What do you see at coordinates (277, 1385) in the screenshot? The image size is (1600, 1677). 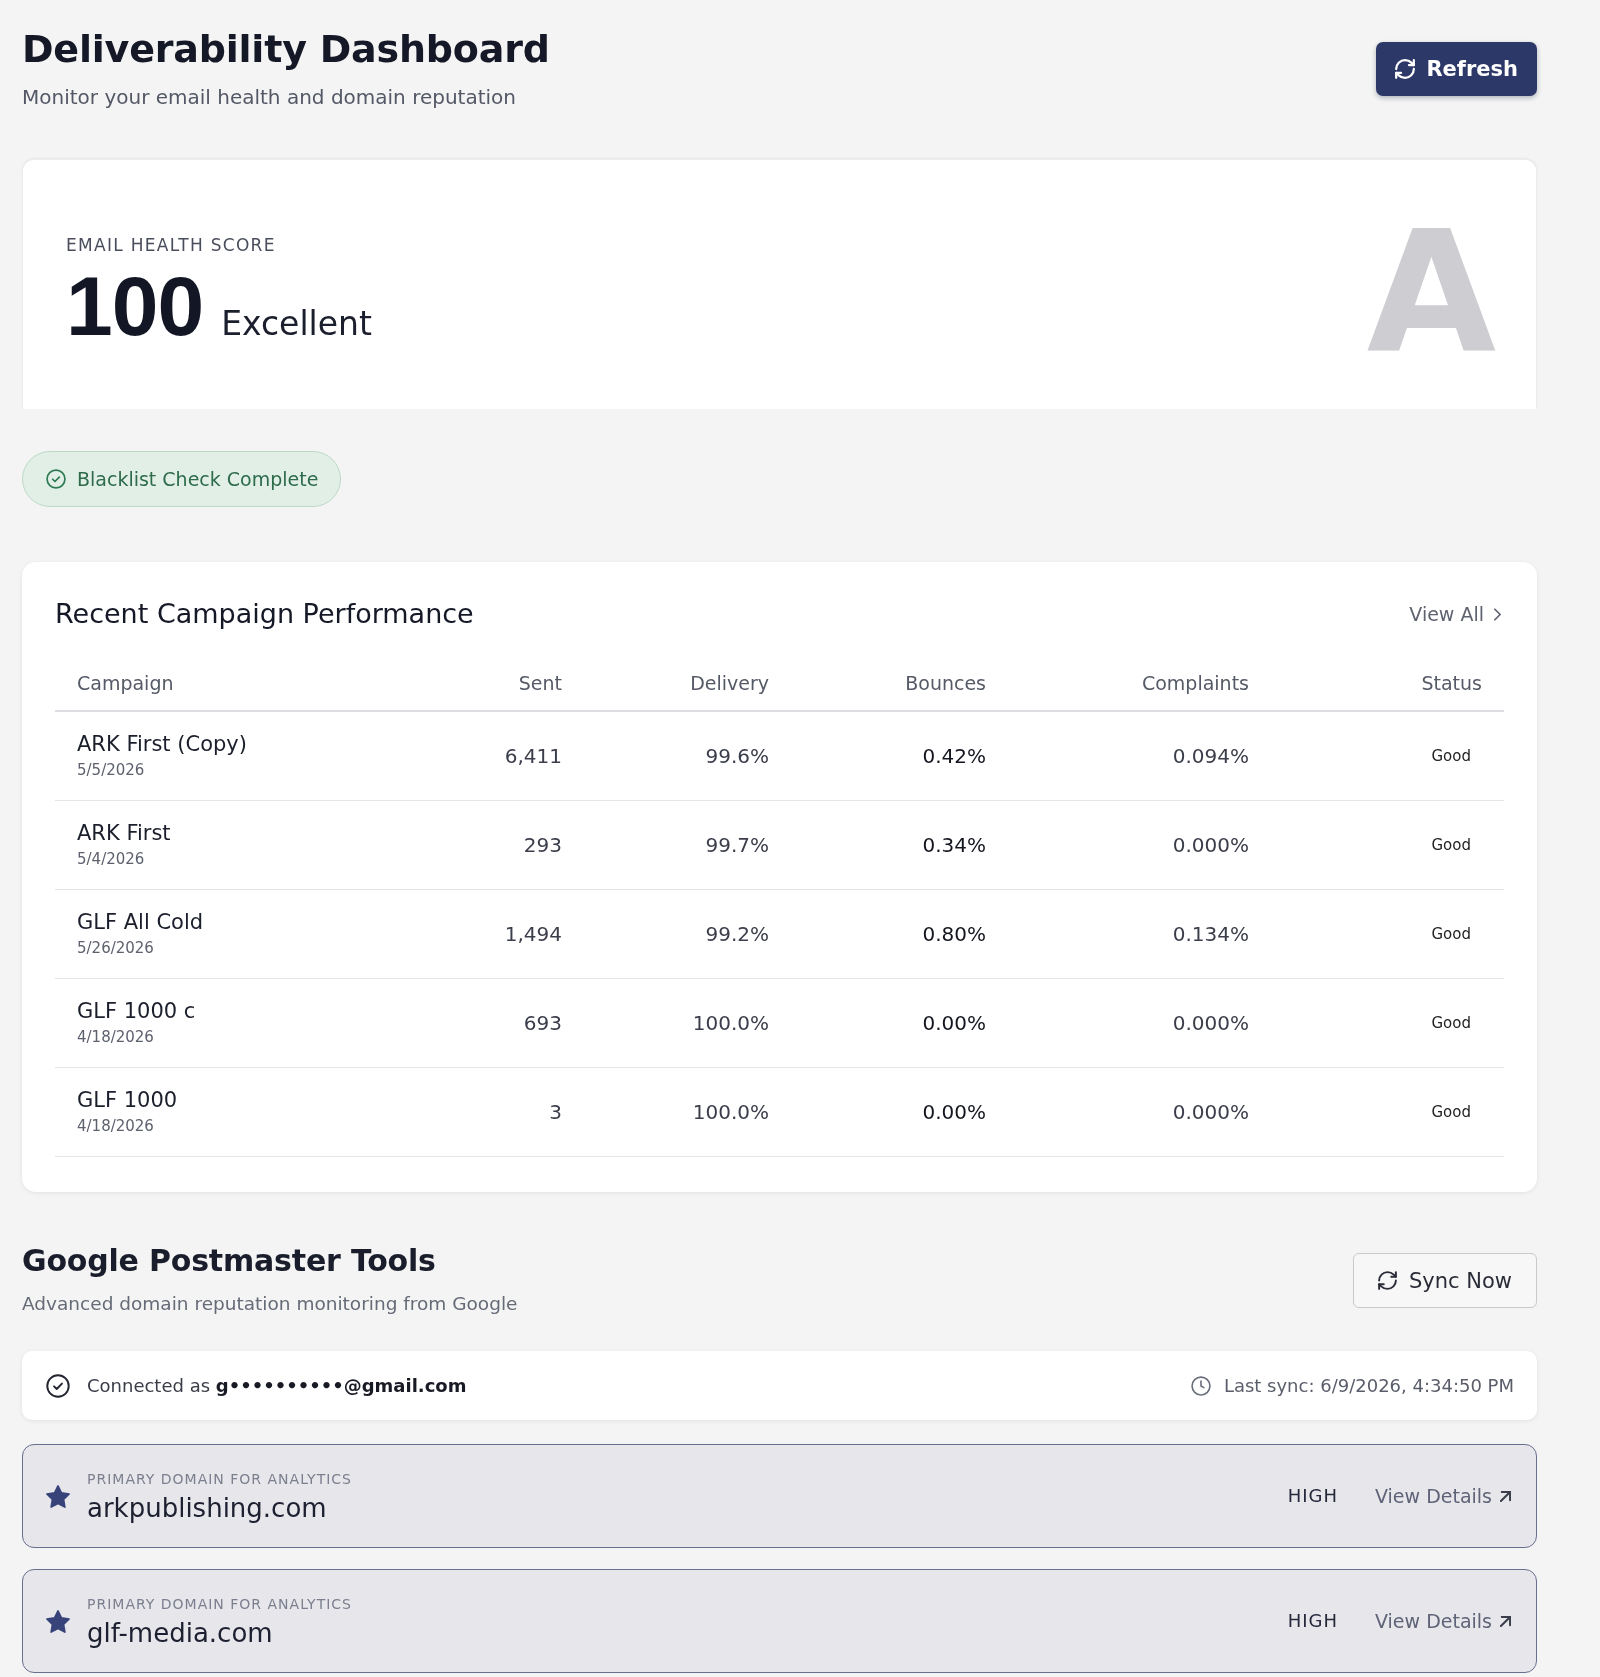 I see `connection-text: Connected as g••••••••••@gmail.com` at bounding box center [277, 1385].